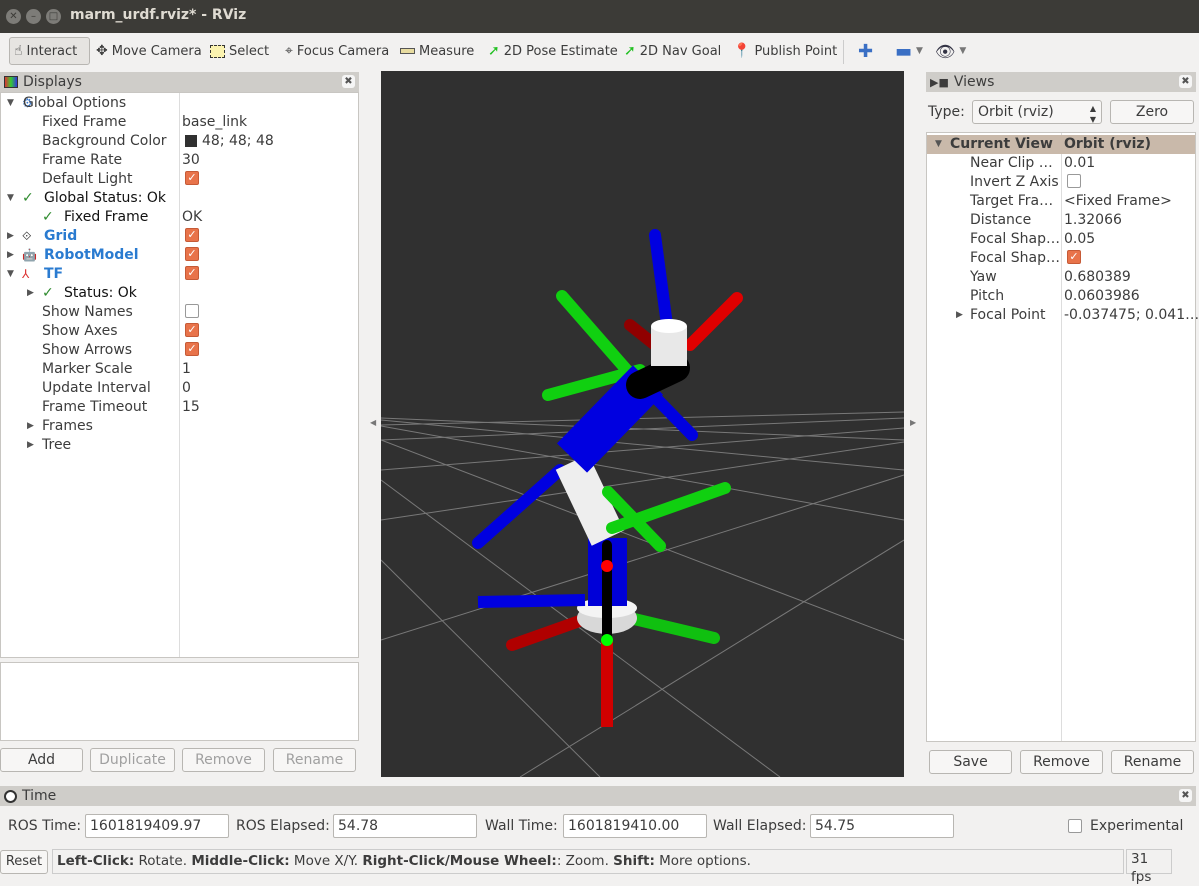 This screenshot has height=886, width=1199. Describe the element at coordinates (865, 51) in the screenshot. I see `add-tool-button: ✚` at that location.